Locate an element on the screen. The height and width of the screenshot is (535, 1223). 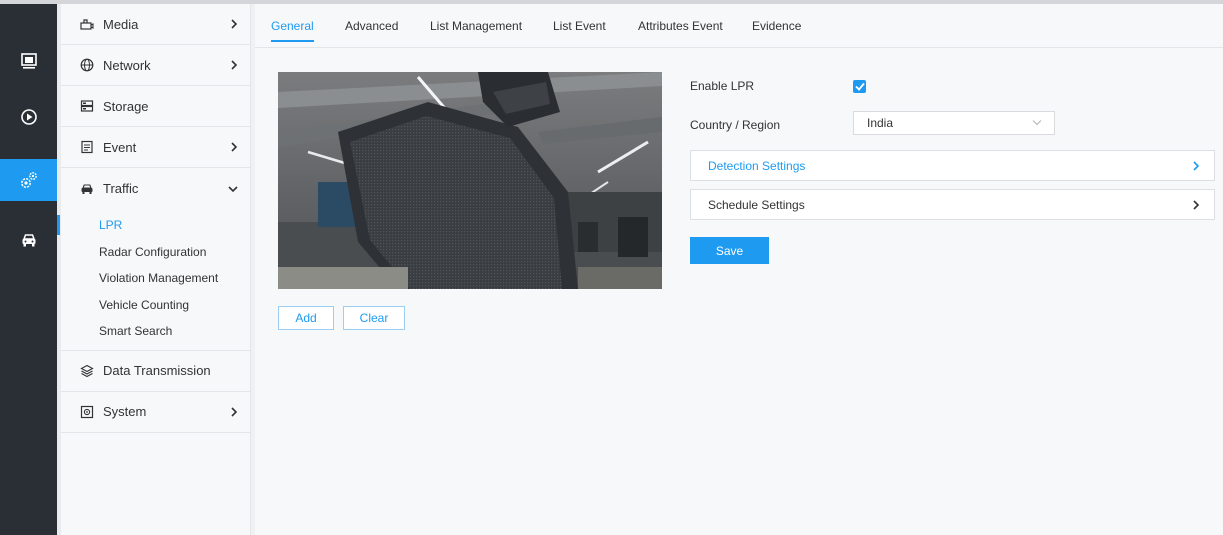
layers-icon is located at coordinates (87, 371).